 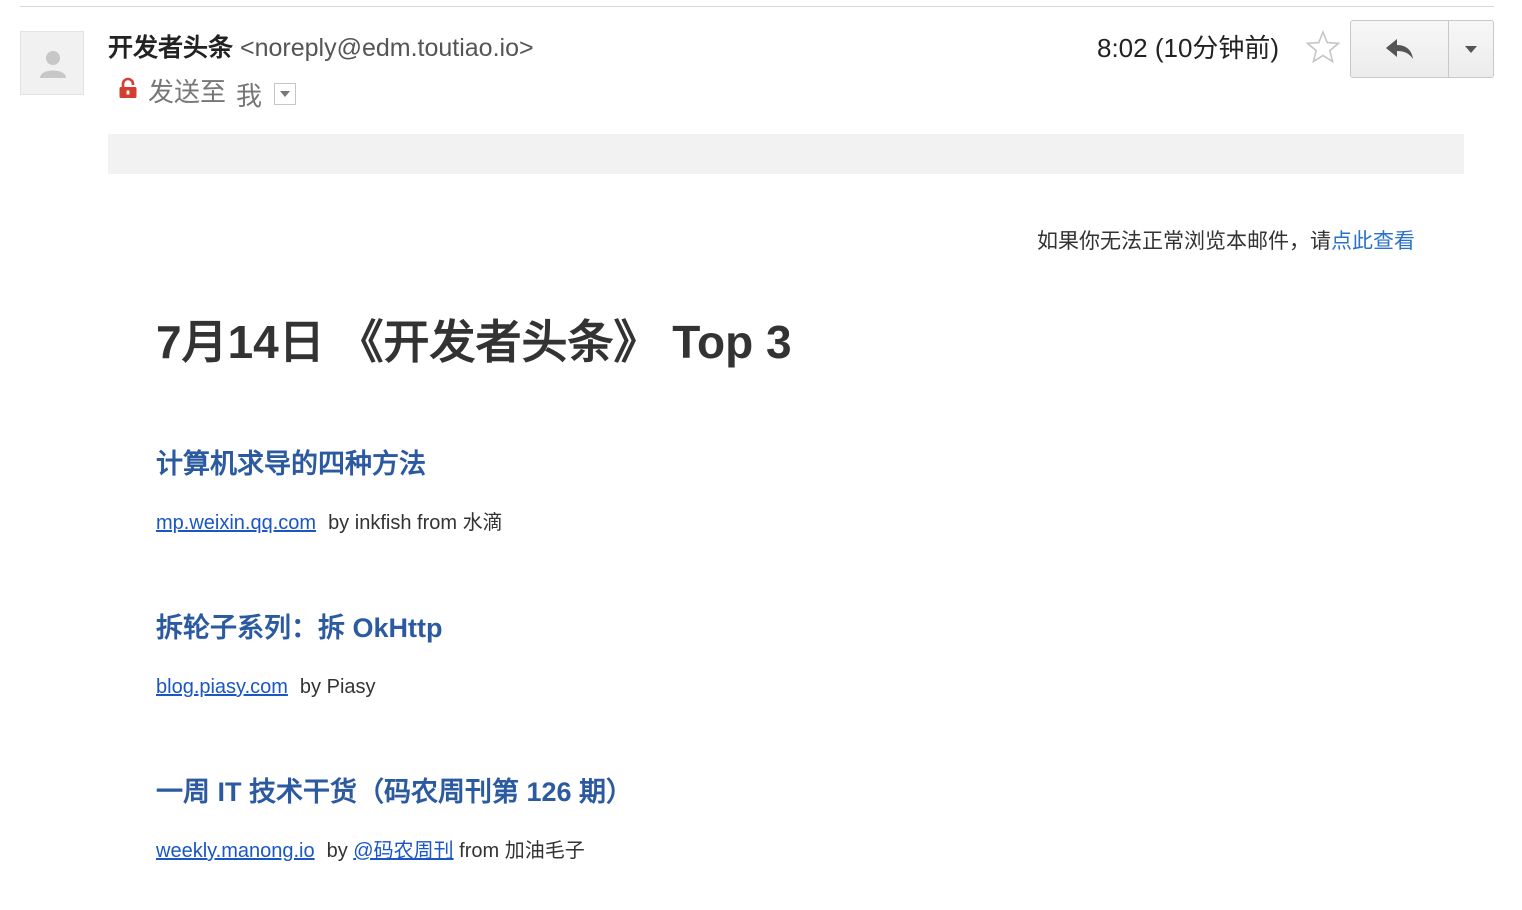 What do you see at coordinates (299, 628) in the screenshot?
I see `article-title-link: 拆轮子系列：拆 OkHttp` at bounding box center [299, 628].